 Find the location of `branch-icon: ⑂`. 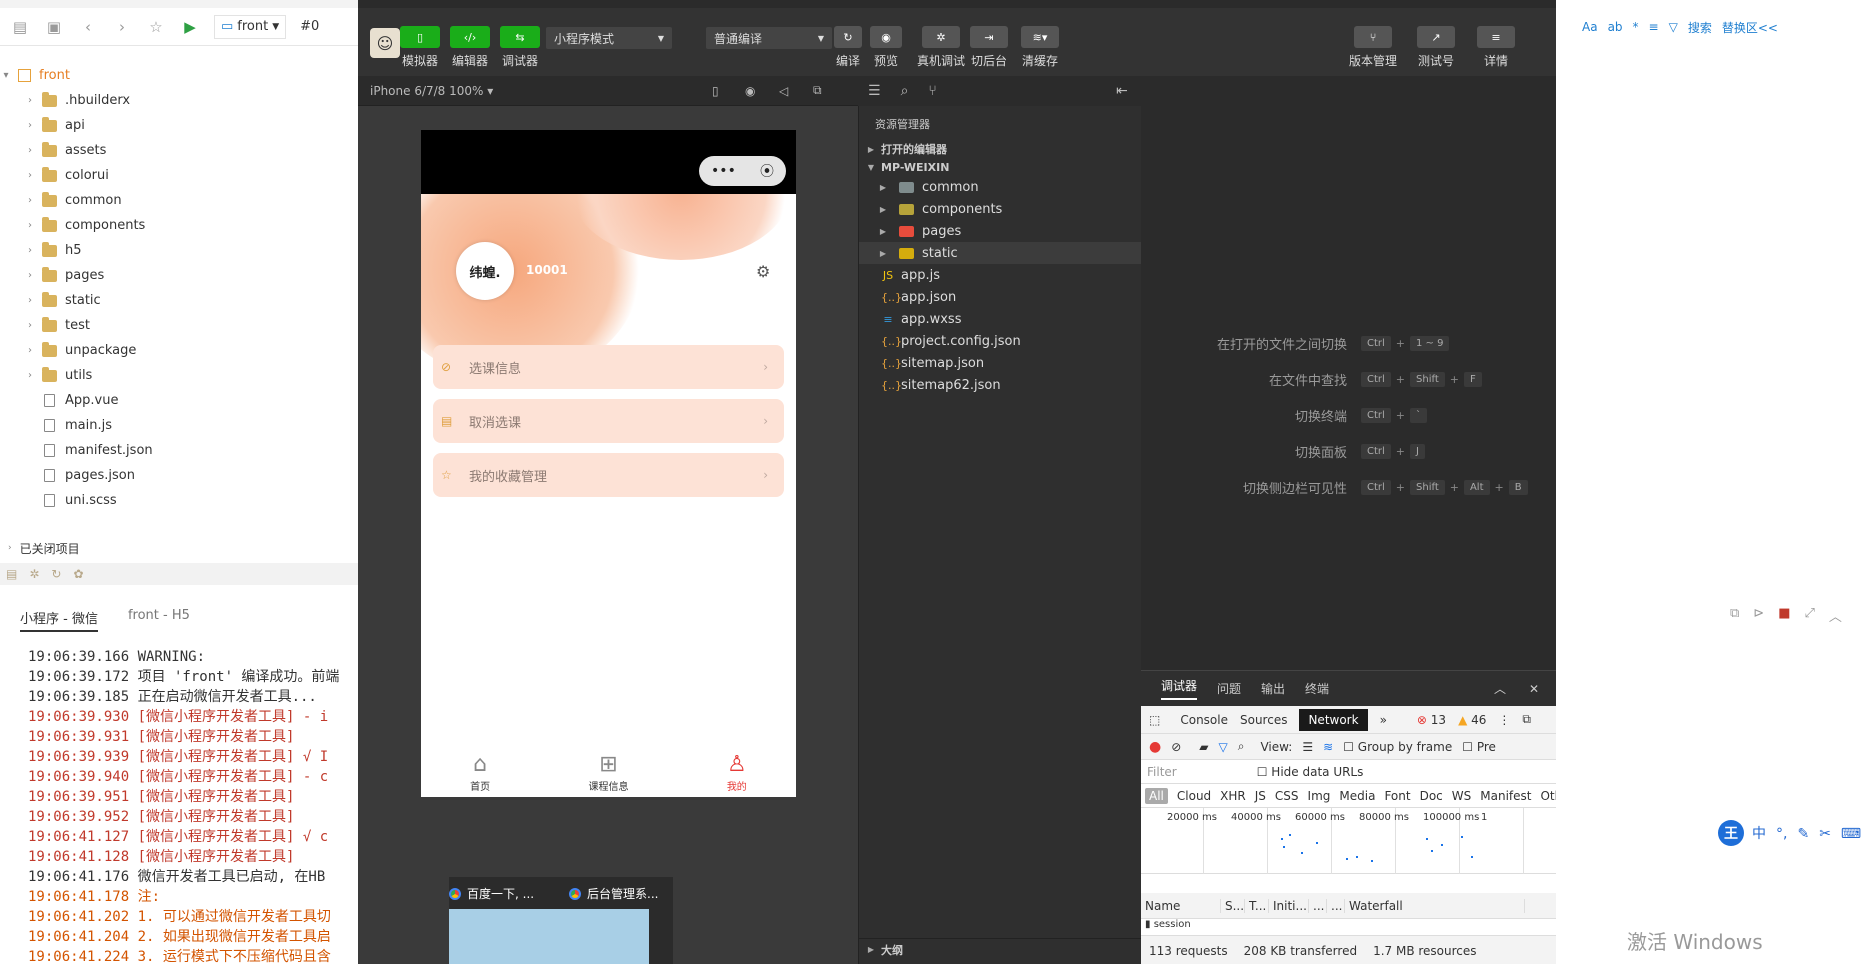

branch-icon: ⑂ is located at coordinates (932, 91).